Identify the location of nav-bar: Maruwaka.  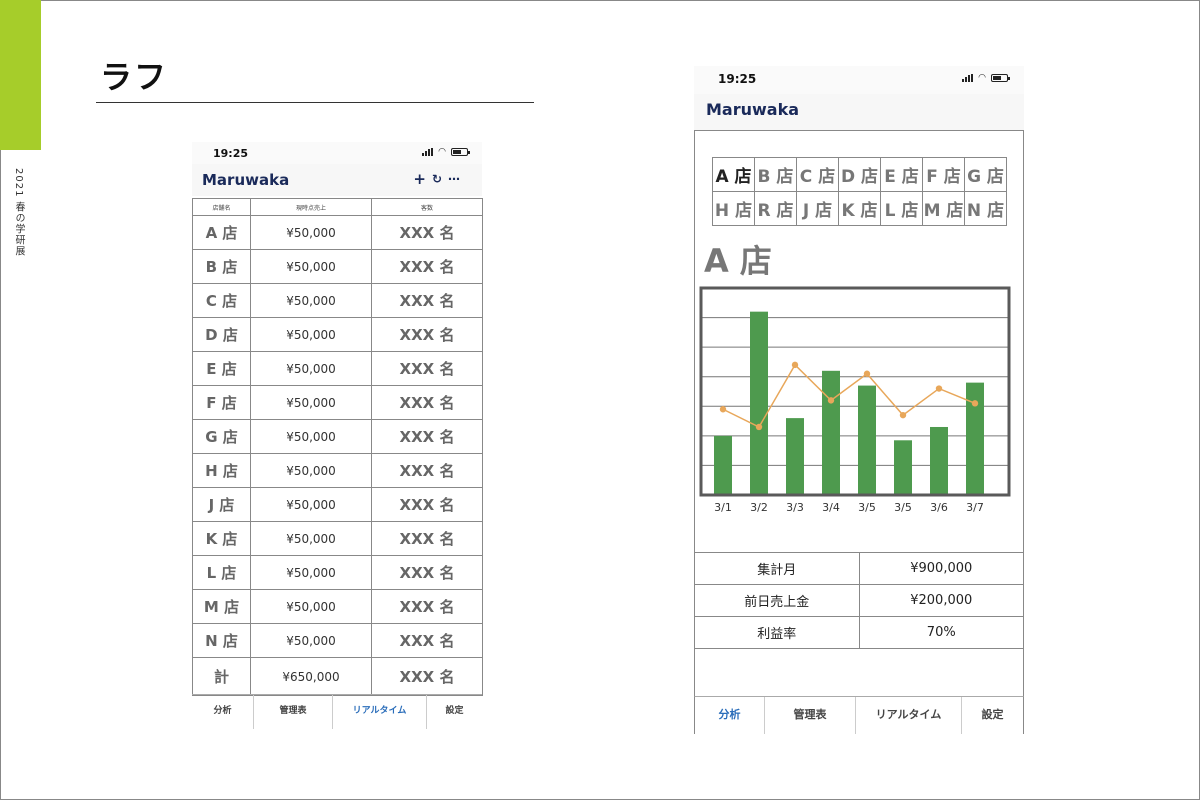
(859, 112).